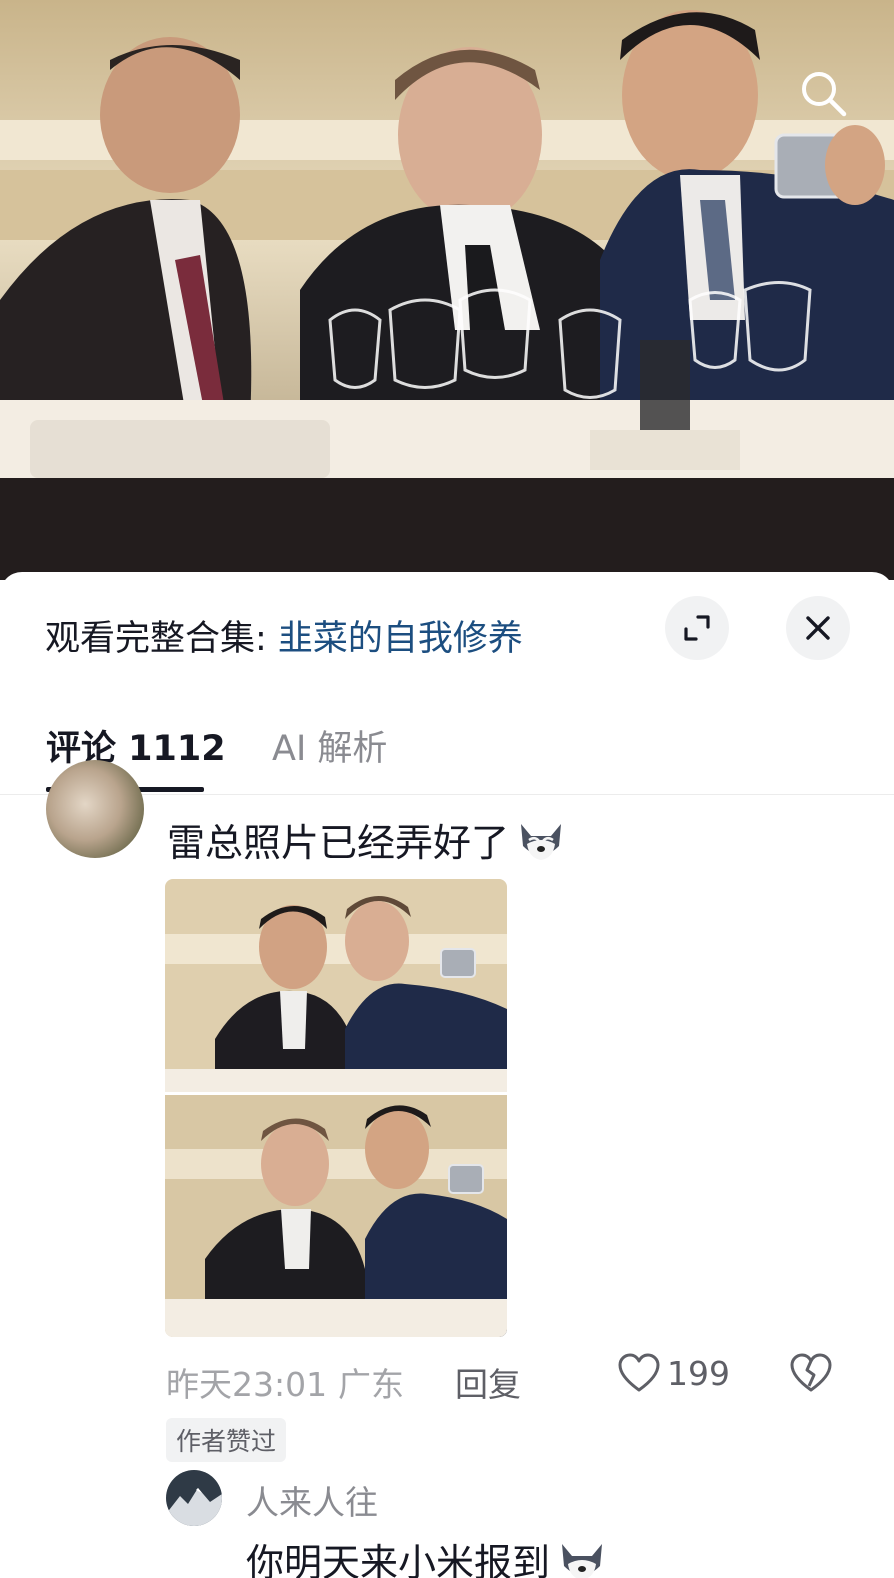  What do you see at coordinates (824, 94) in the screenshot?
I see `search-icon` at bounding box center [824, 94].